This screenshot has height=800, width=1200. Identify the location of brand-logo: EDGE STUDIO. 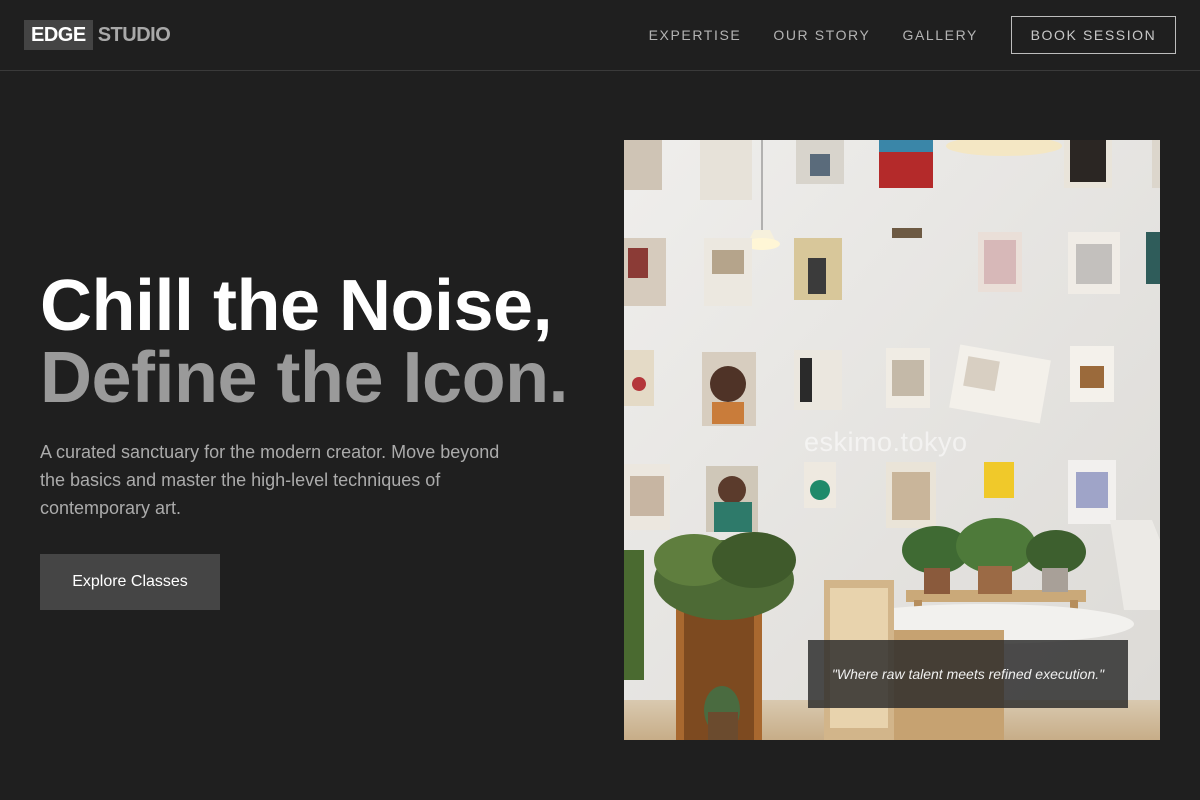
(97, 35).